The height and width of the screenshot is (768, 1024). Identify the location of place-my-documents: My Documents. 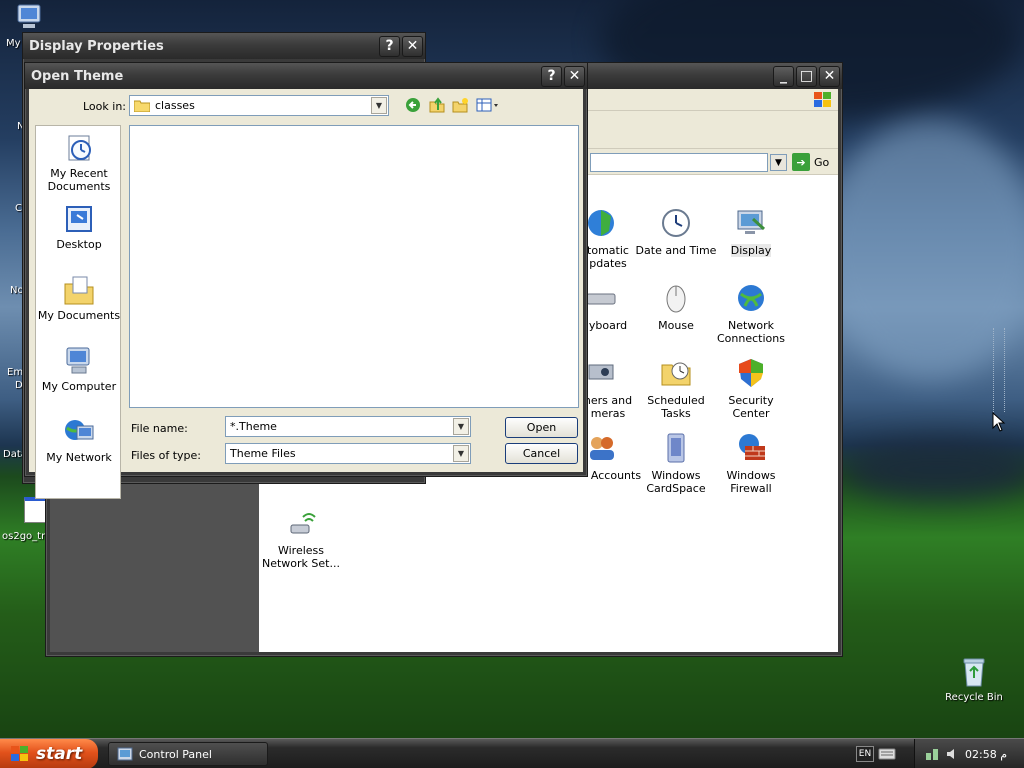
(79, 298).